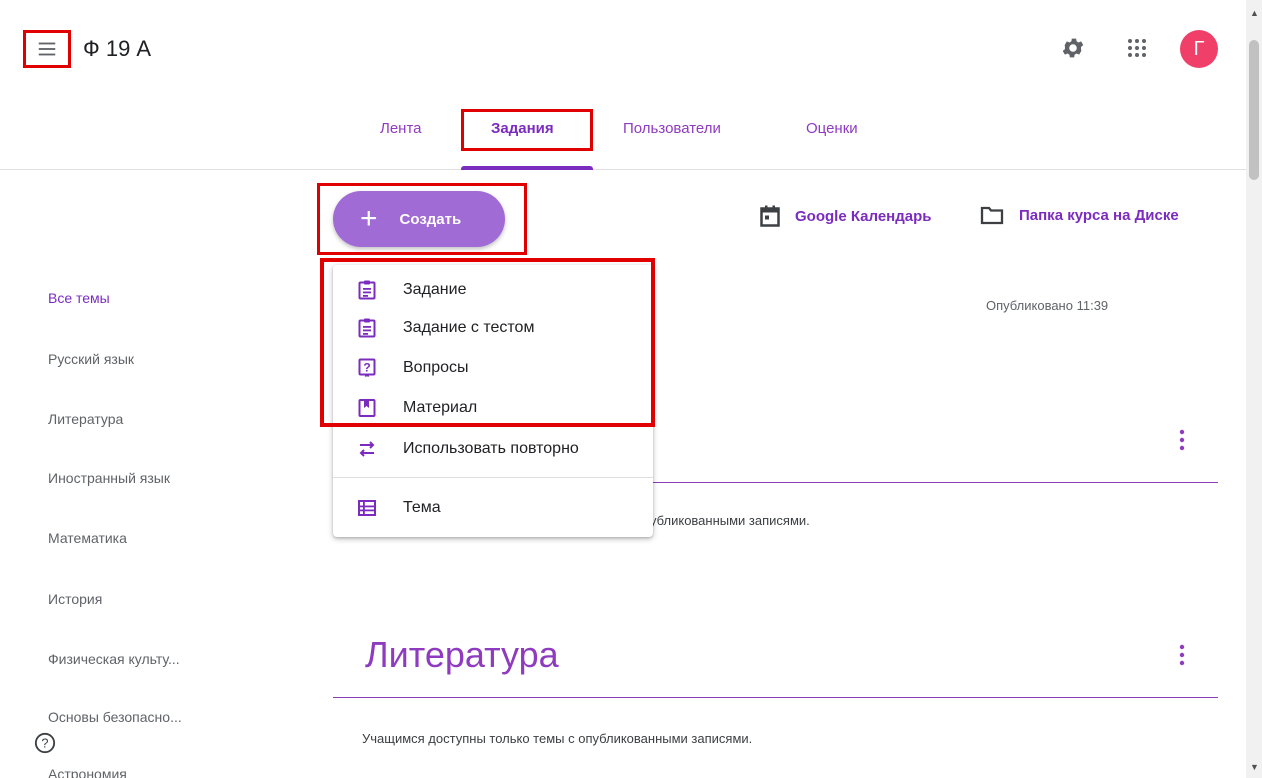 The image size is (1262, 778). Describe the element at coordinates (440, 407) in the screenshot. I see `menu-item-label: Материал` at that location.